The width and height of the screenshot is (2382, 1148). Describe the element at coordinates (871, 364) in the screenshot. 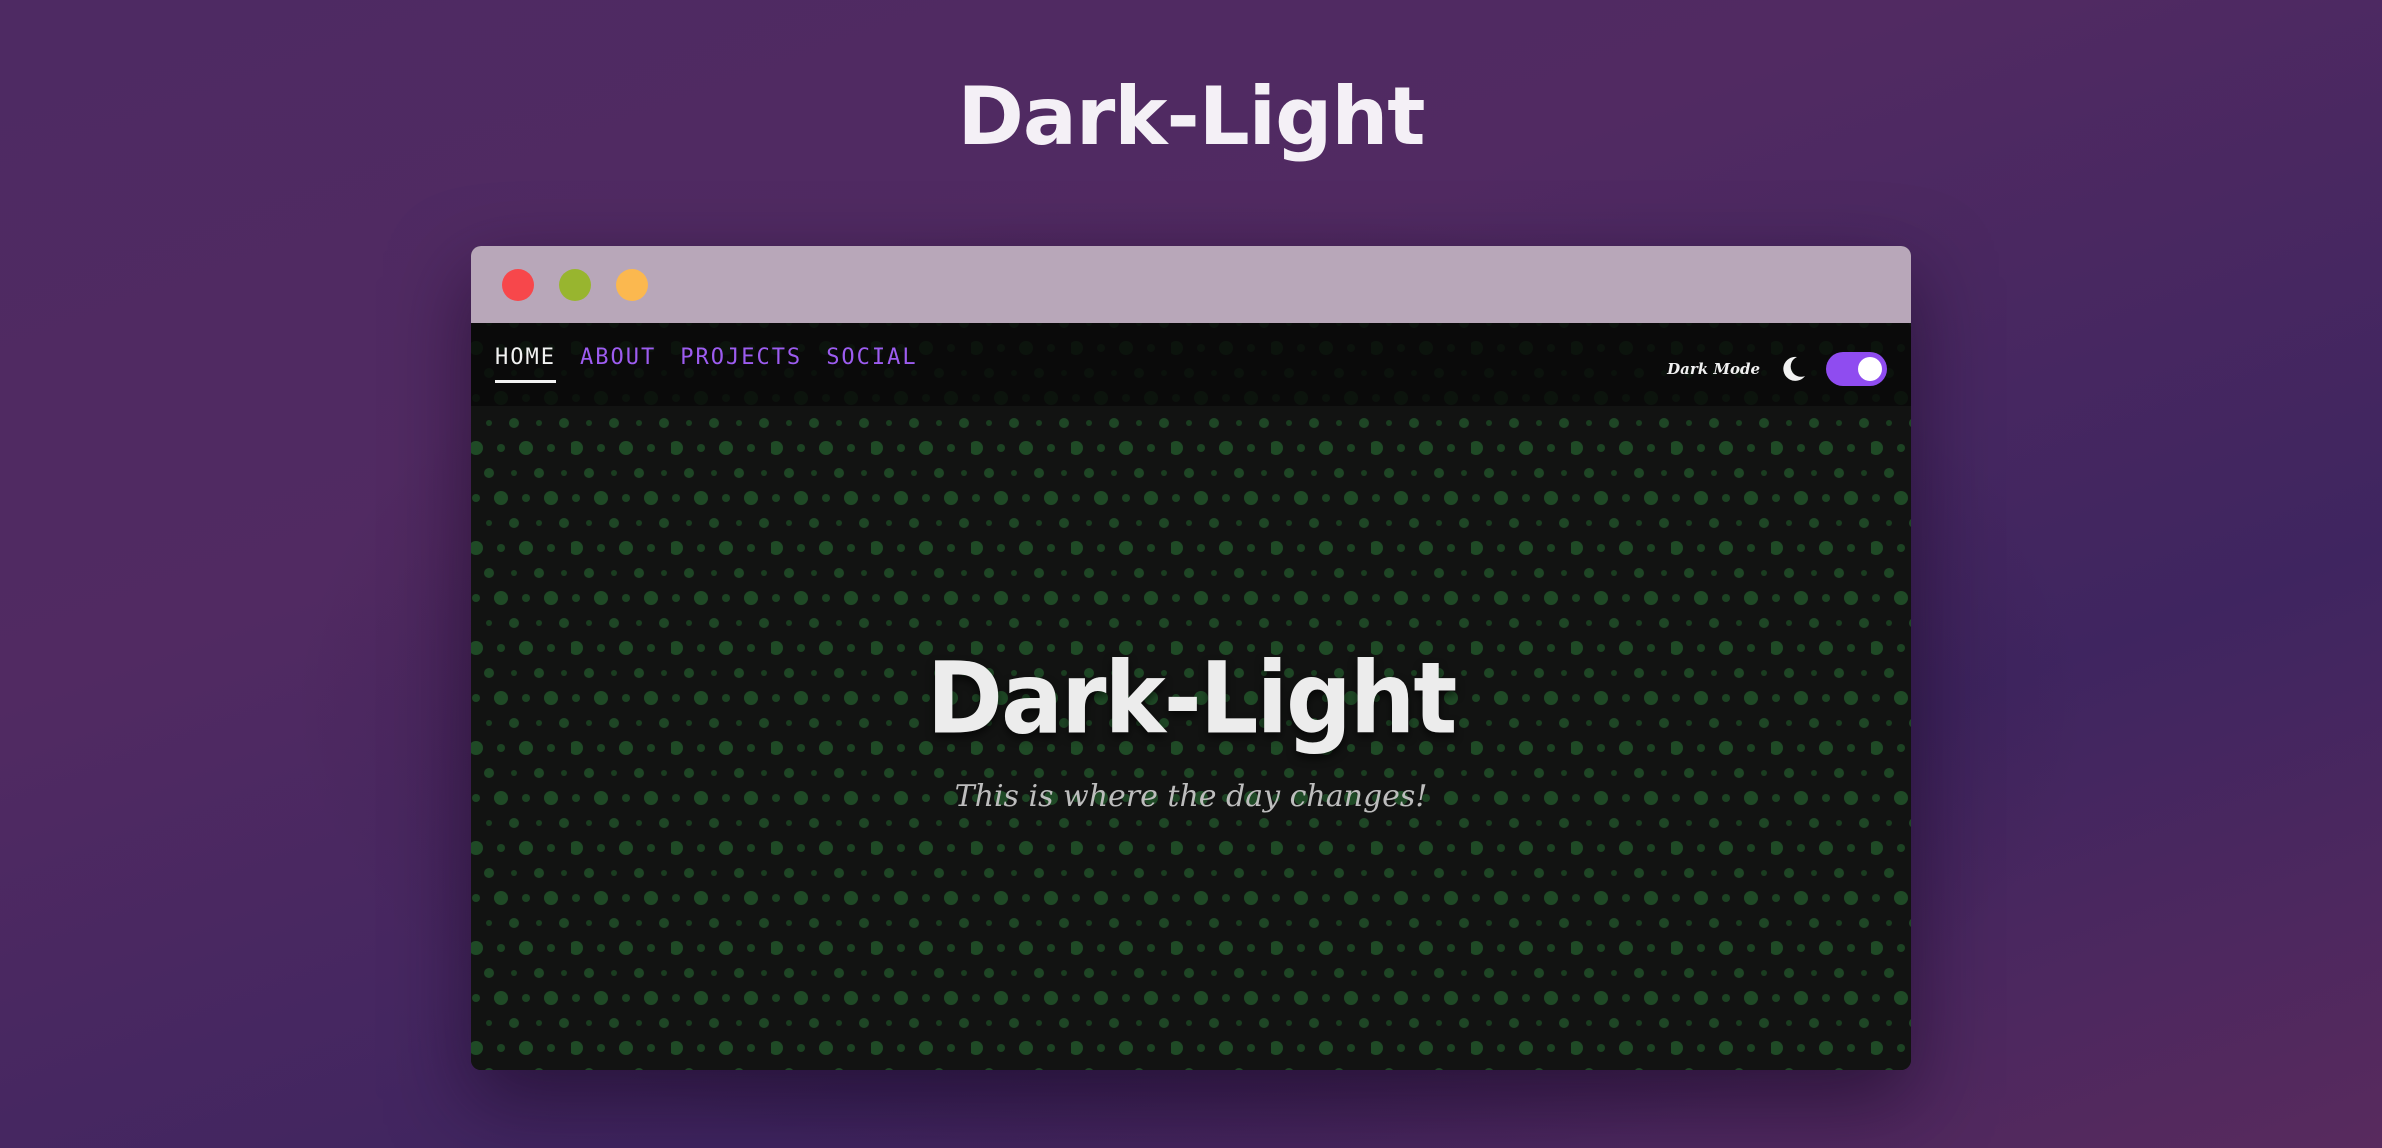

I see `nav-link-social: SOCIAL` at that location.